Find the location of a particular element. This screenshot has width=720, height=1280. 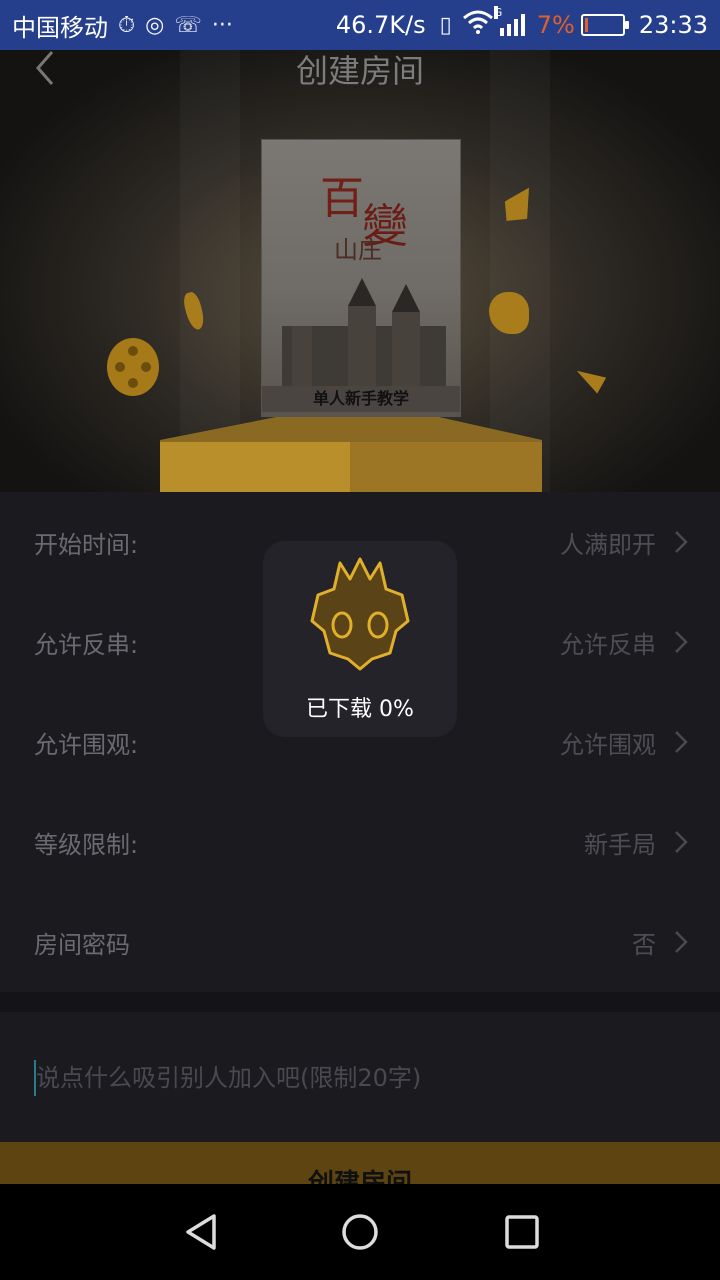

home-circle-icon is located at coordinates (360, 1232).